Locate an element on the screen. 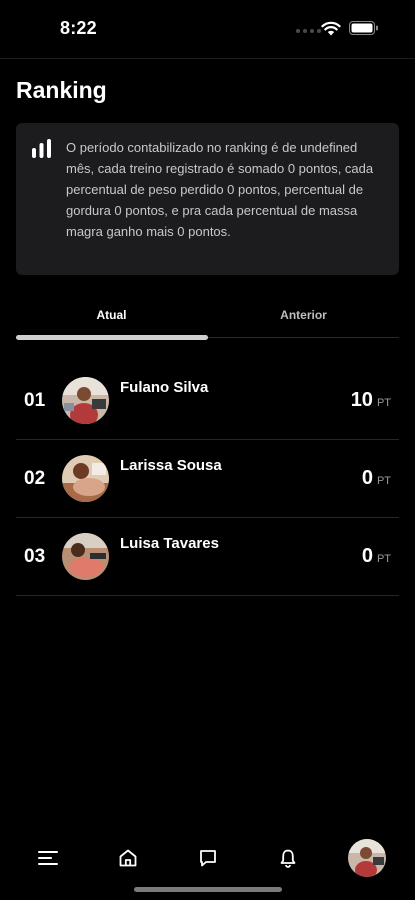  menu-button is located at coordinates (48, 858).